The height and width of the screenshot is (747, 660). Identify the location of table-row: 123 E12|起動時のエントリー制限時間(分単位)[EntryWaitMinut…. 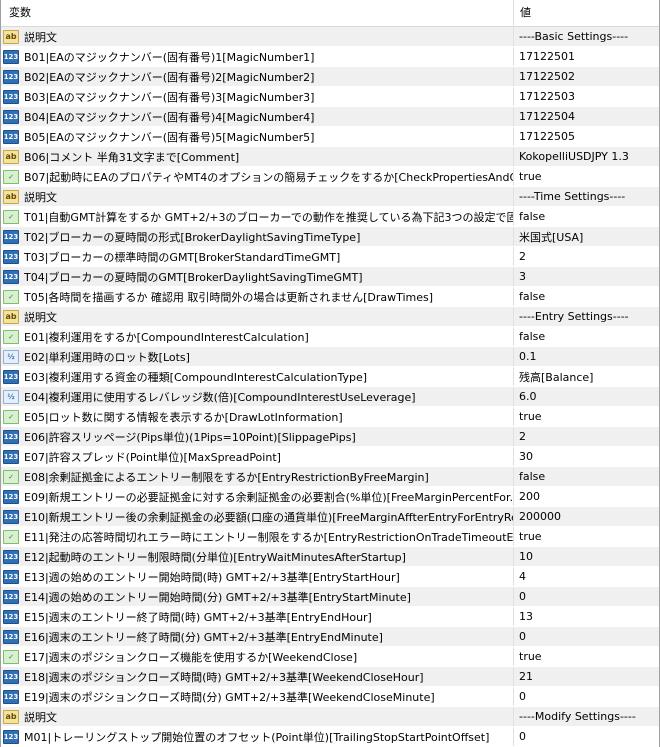
(330, 557).